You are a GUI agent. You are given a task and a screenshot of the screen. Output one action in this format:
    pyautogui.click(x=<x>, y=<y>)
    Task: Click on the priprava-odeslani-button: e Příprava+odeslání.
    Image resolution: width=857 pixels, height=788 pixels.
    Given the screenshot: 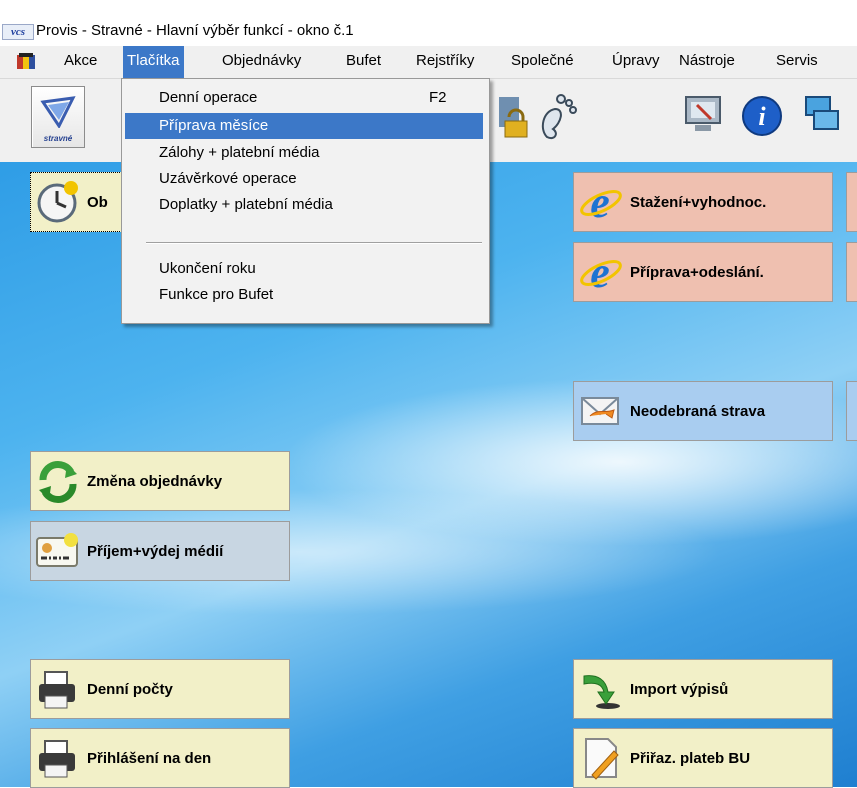 What is the action you would take?
    pyautogui.click(x=703, y=272)
    